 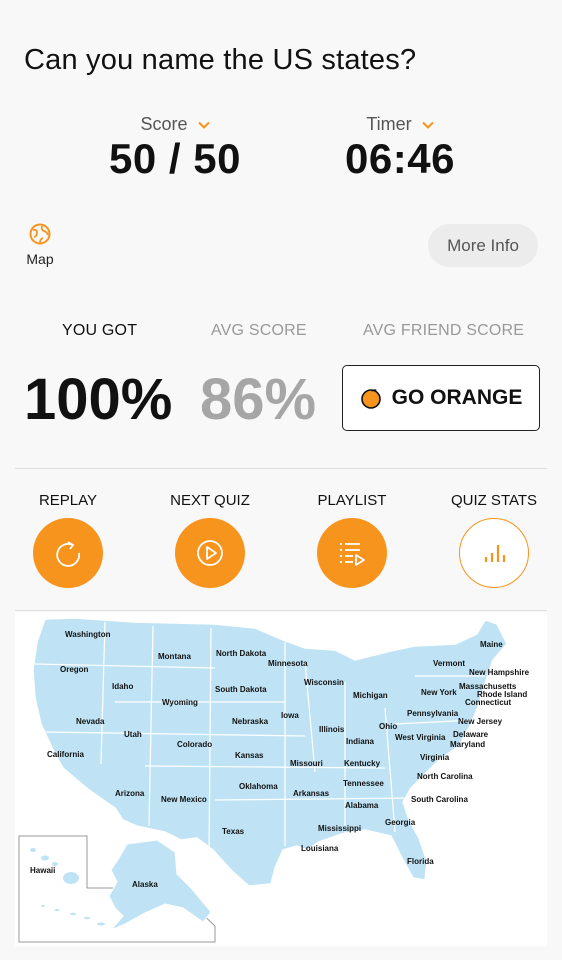 I want to click on state-label-illinois: Illinois, so click(x=331, y=729).